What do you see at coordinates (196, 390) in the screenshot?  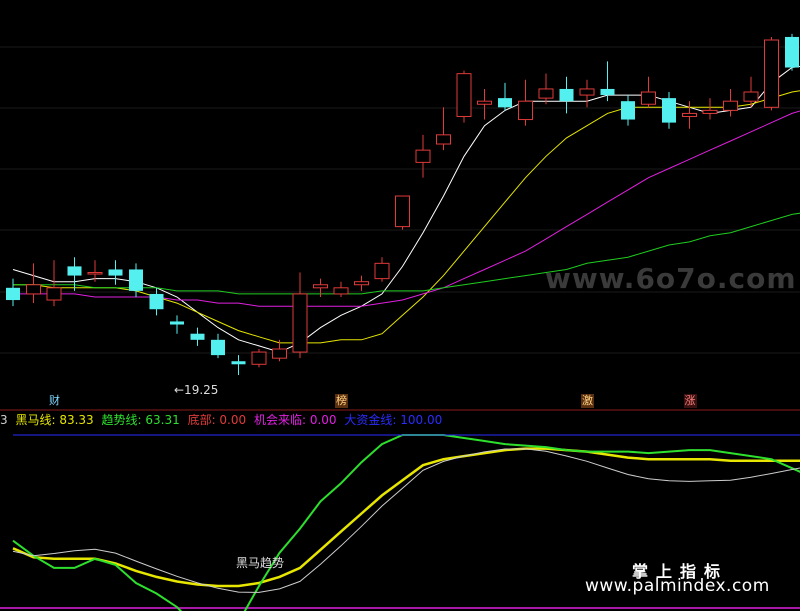 I see `low-price-annotation: ←19.25` at bounding box center [196, 390].